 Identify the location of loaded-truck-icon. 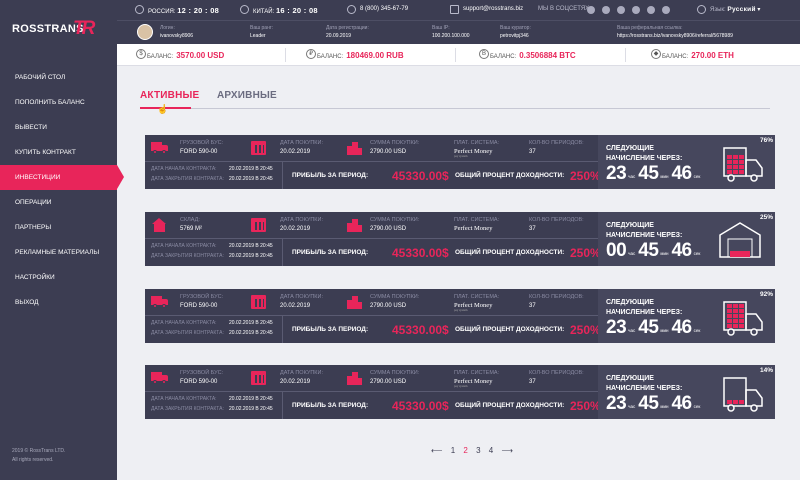
(740, 162).